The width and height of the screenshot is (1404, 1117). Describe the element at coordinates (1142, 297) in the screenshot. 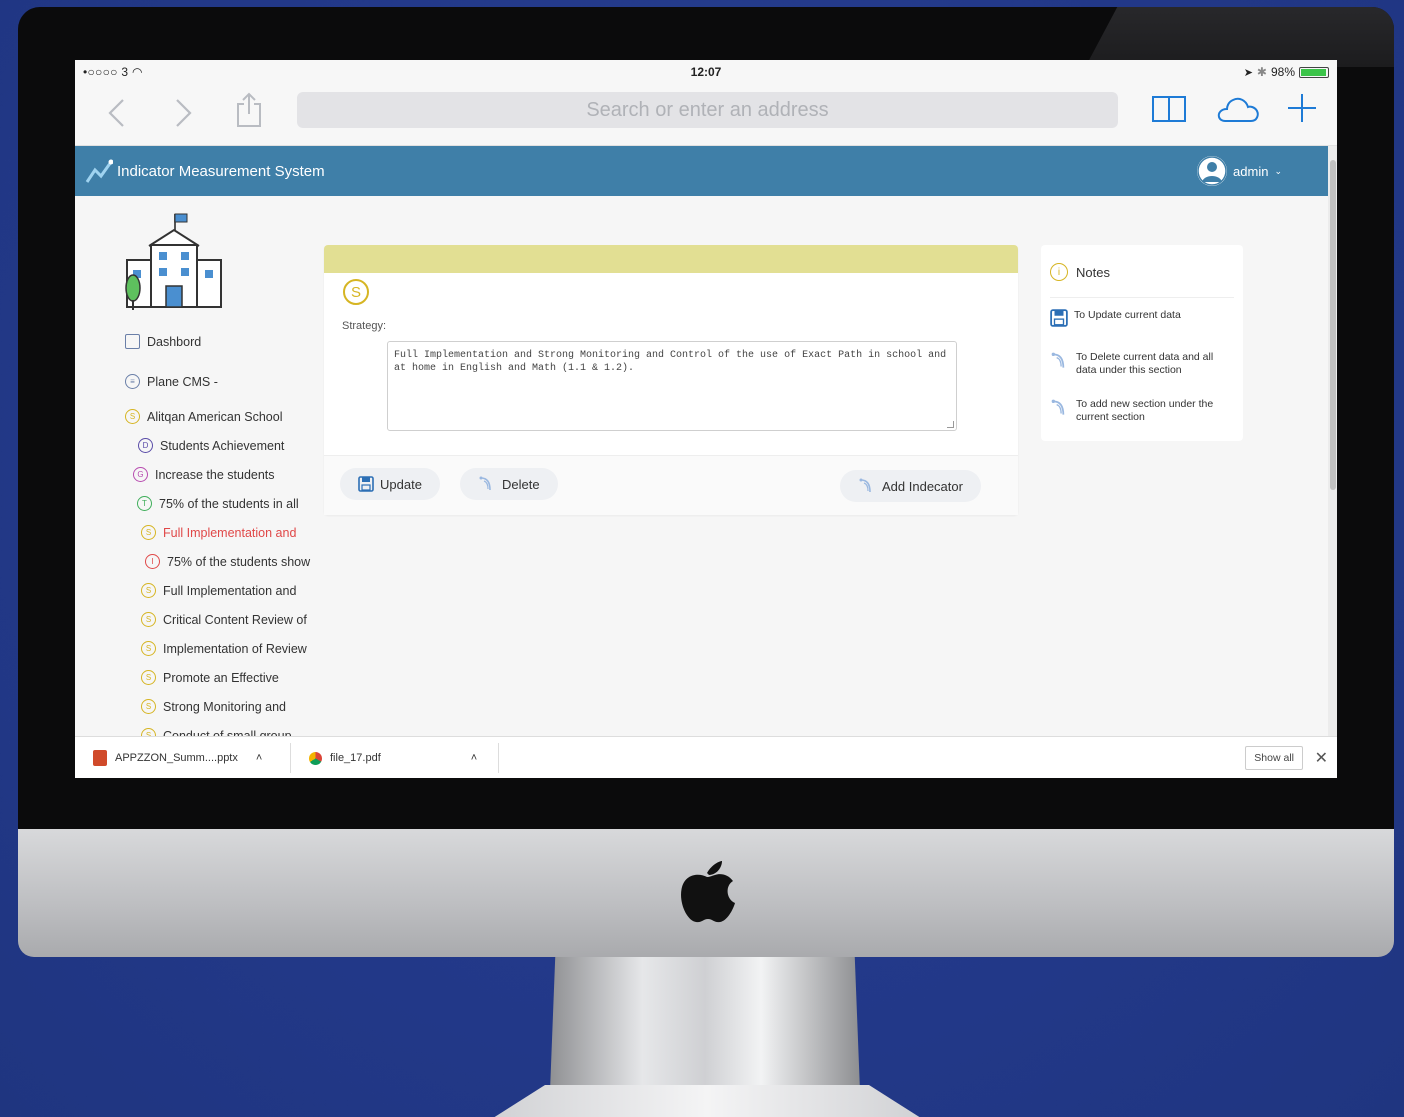

I see `notes-divider` at that location.